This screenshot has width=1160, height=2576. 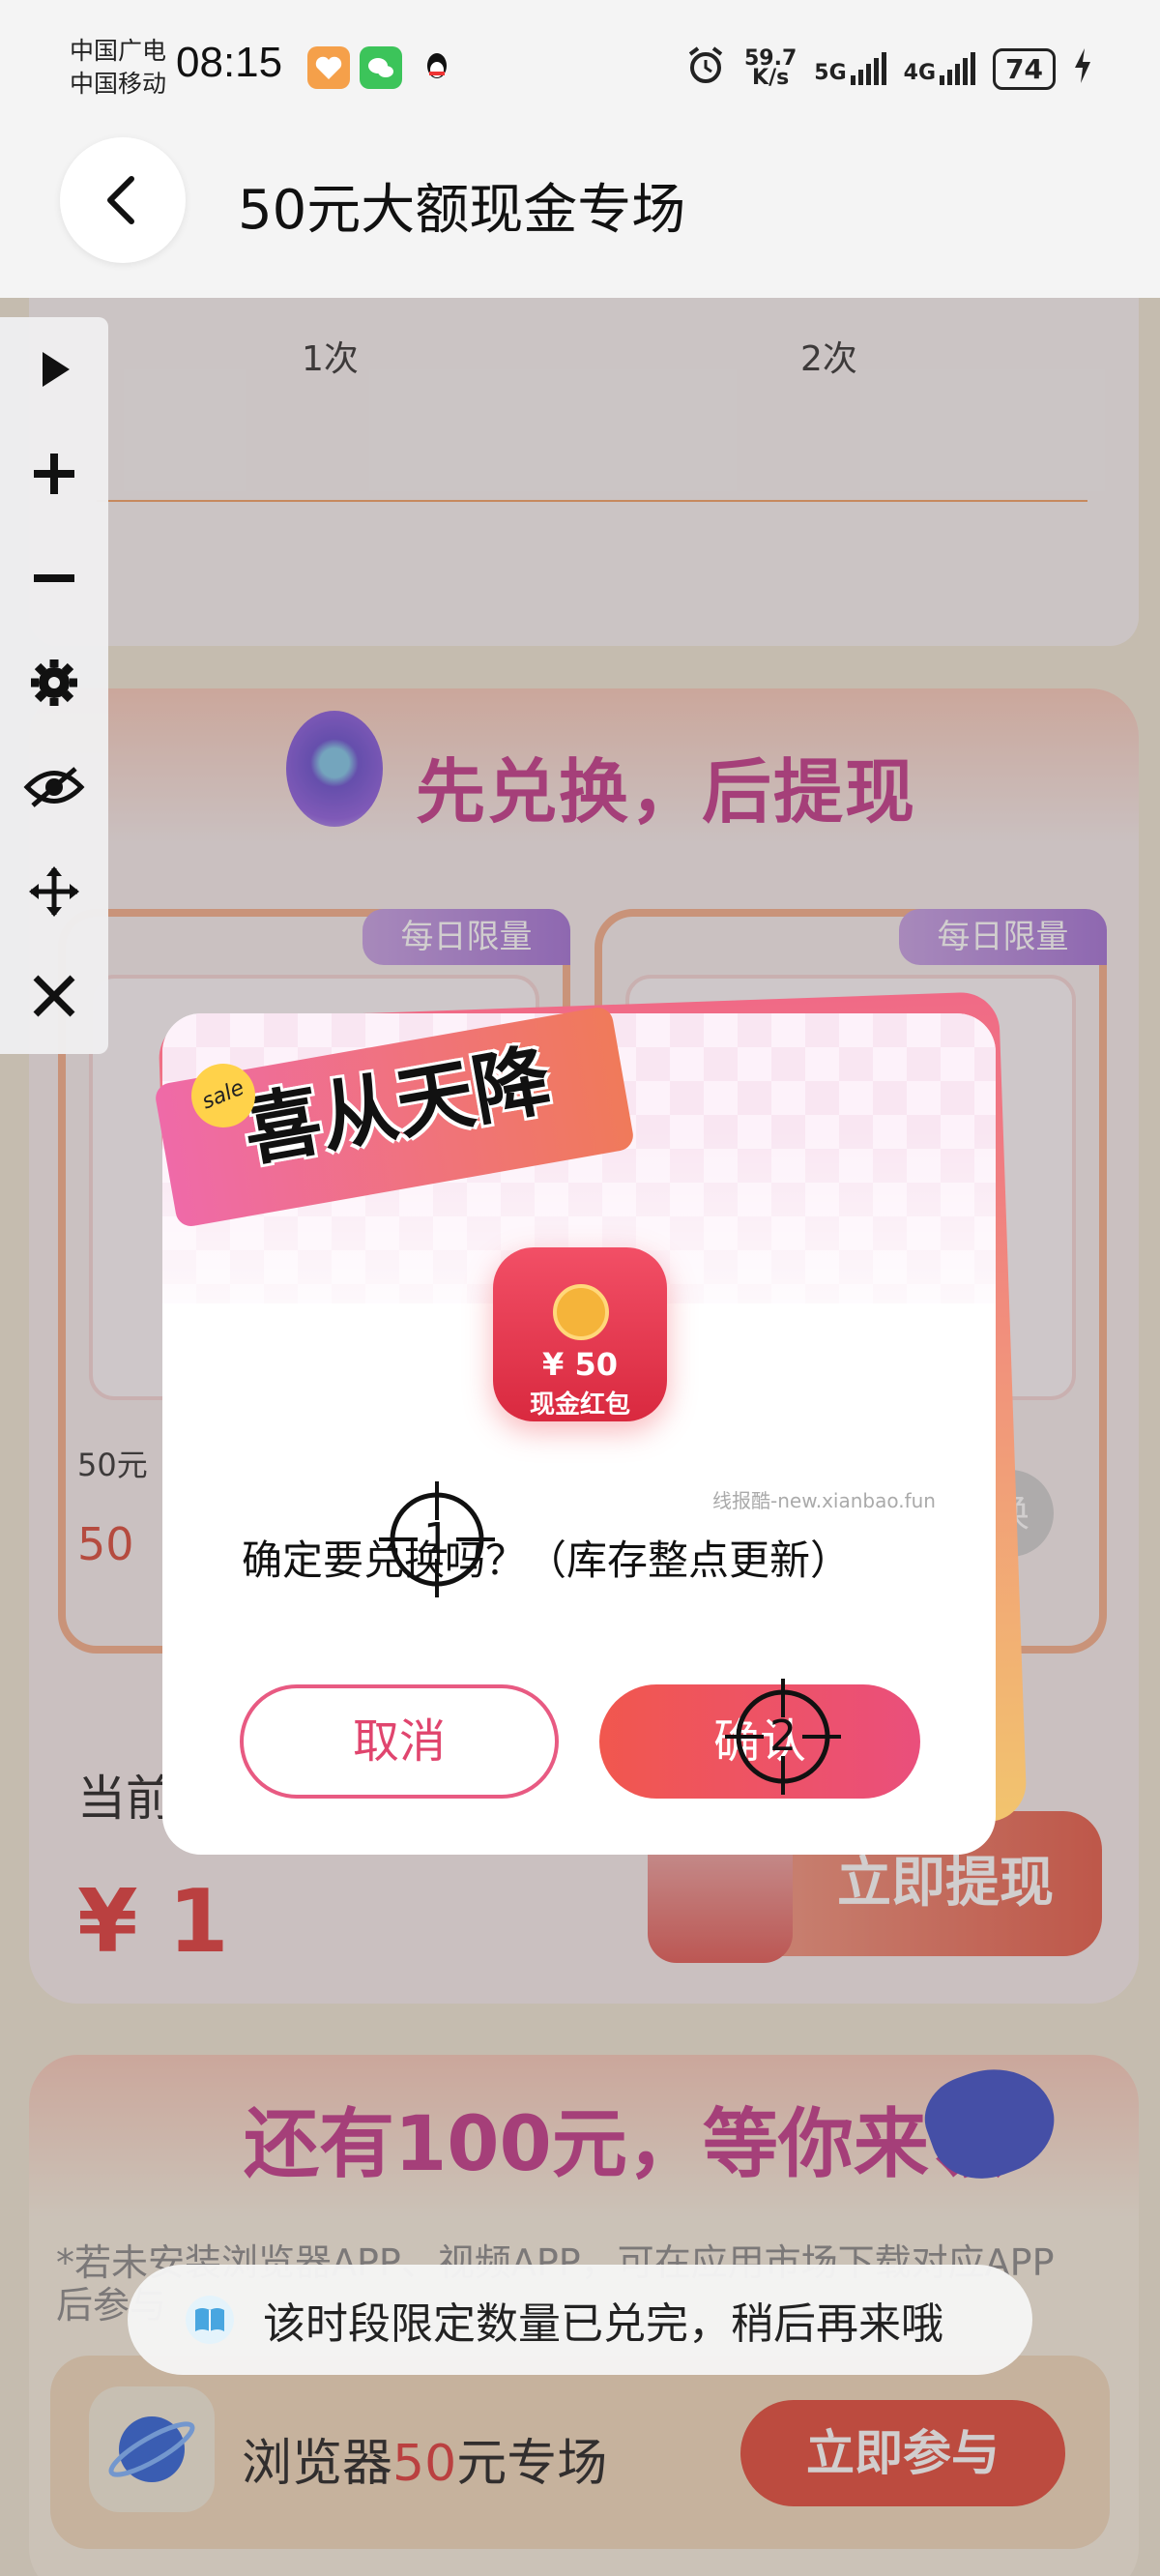 What do you see at coordinates (54, 996) in the screenshot?
I see `close-icon` at bounding box center [54, 996].